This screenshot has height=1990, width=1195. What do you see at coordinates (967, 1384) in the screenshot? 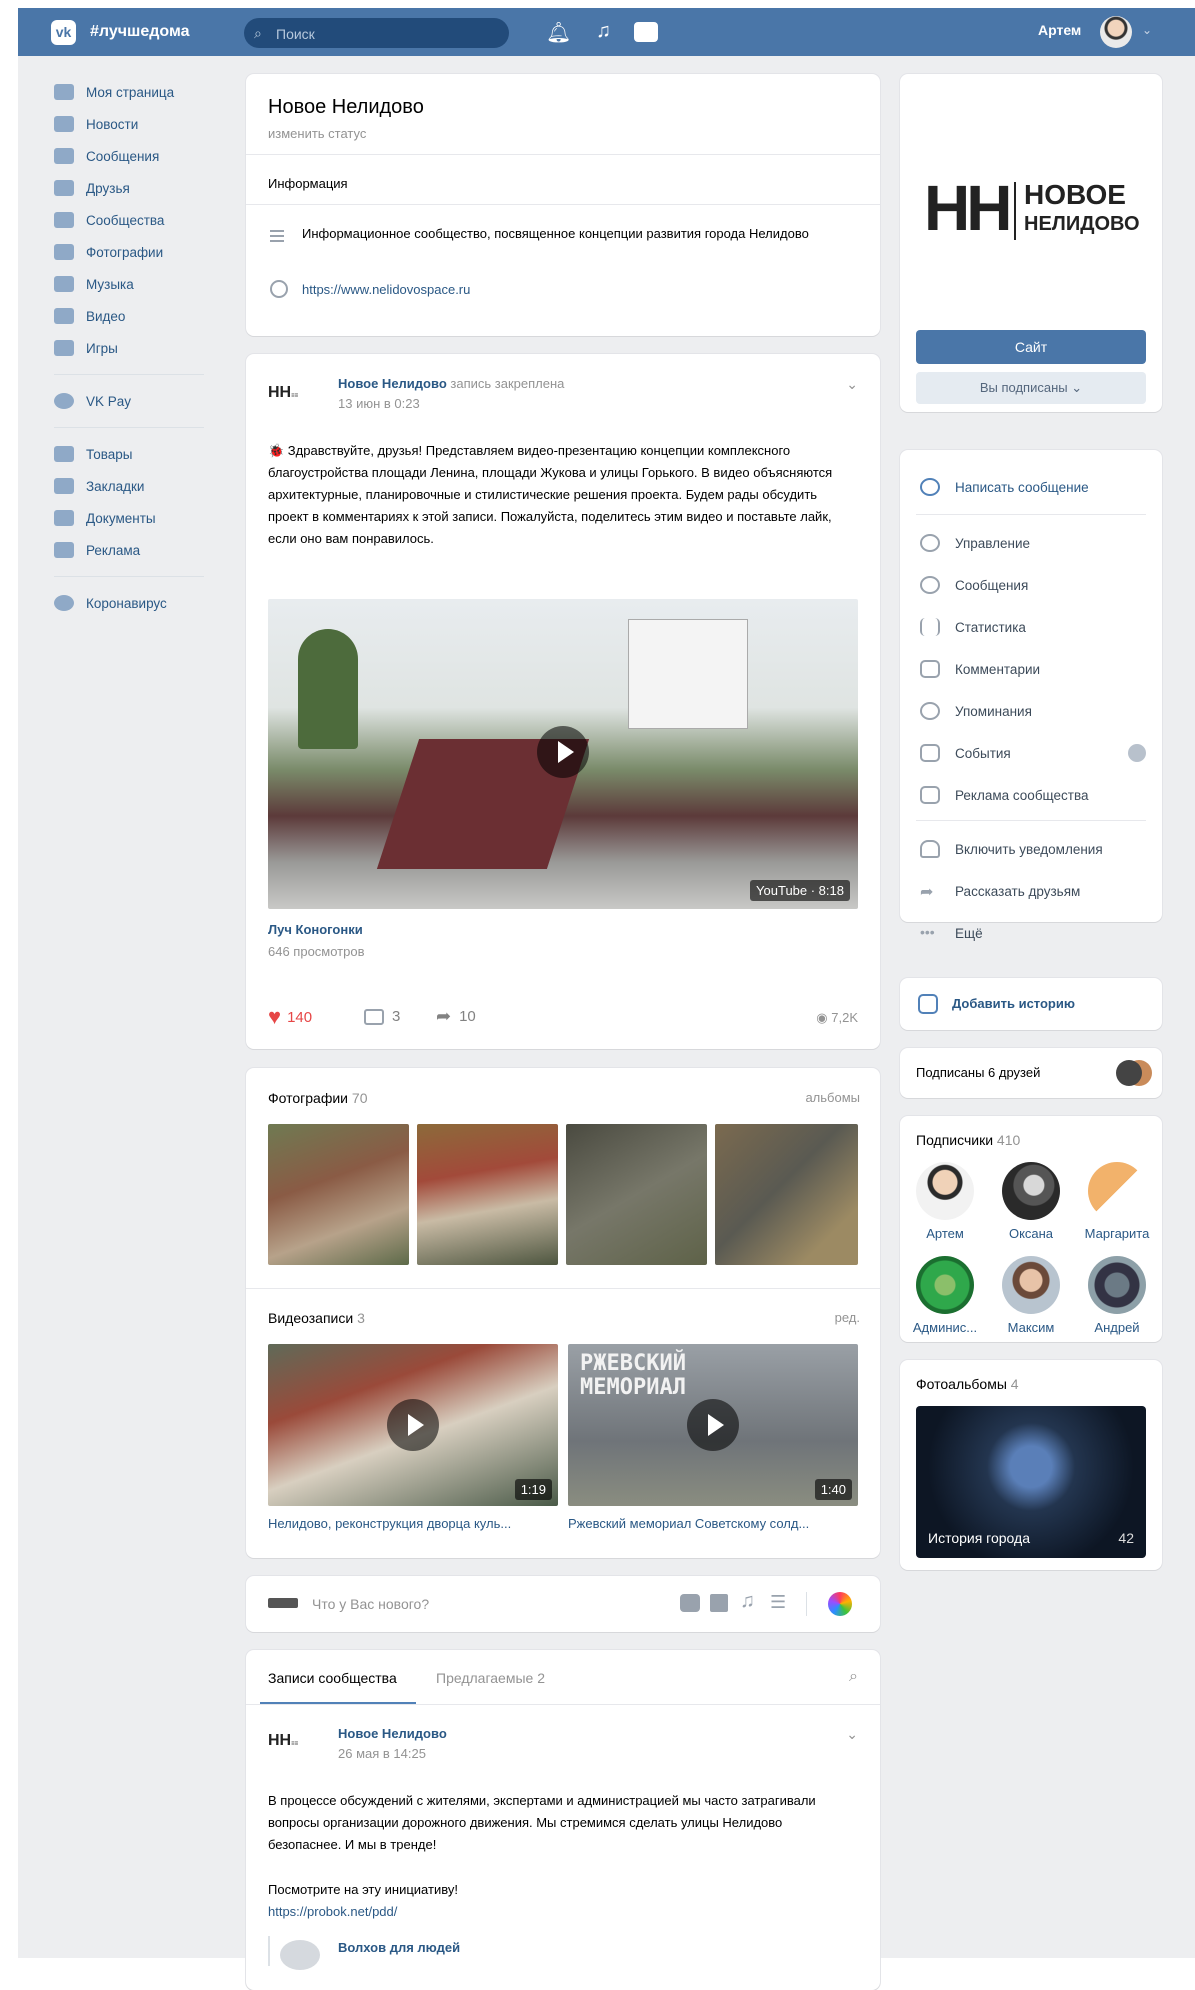
I see `albums-title: Фотоальбомы 4` at bounding box center [967, 1384].